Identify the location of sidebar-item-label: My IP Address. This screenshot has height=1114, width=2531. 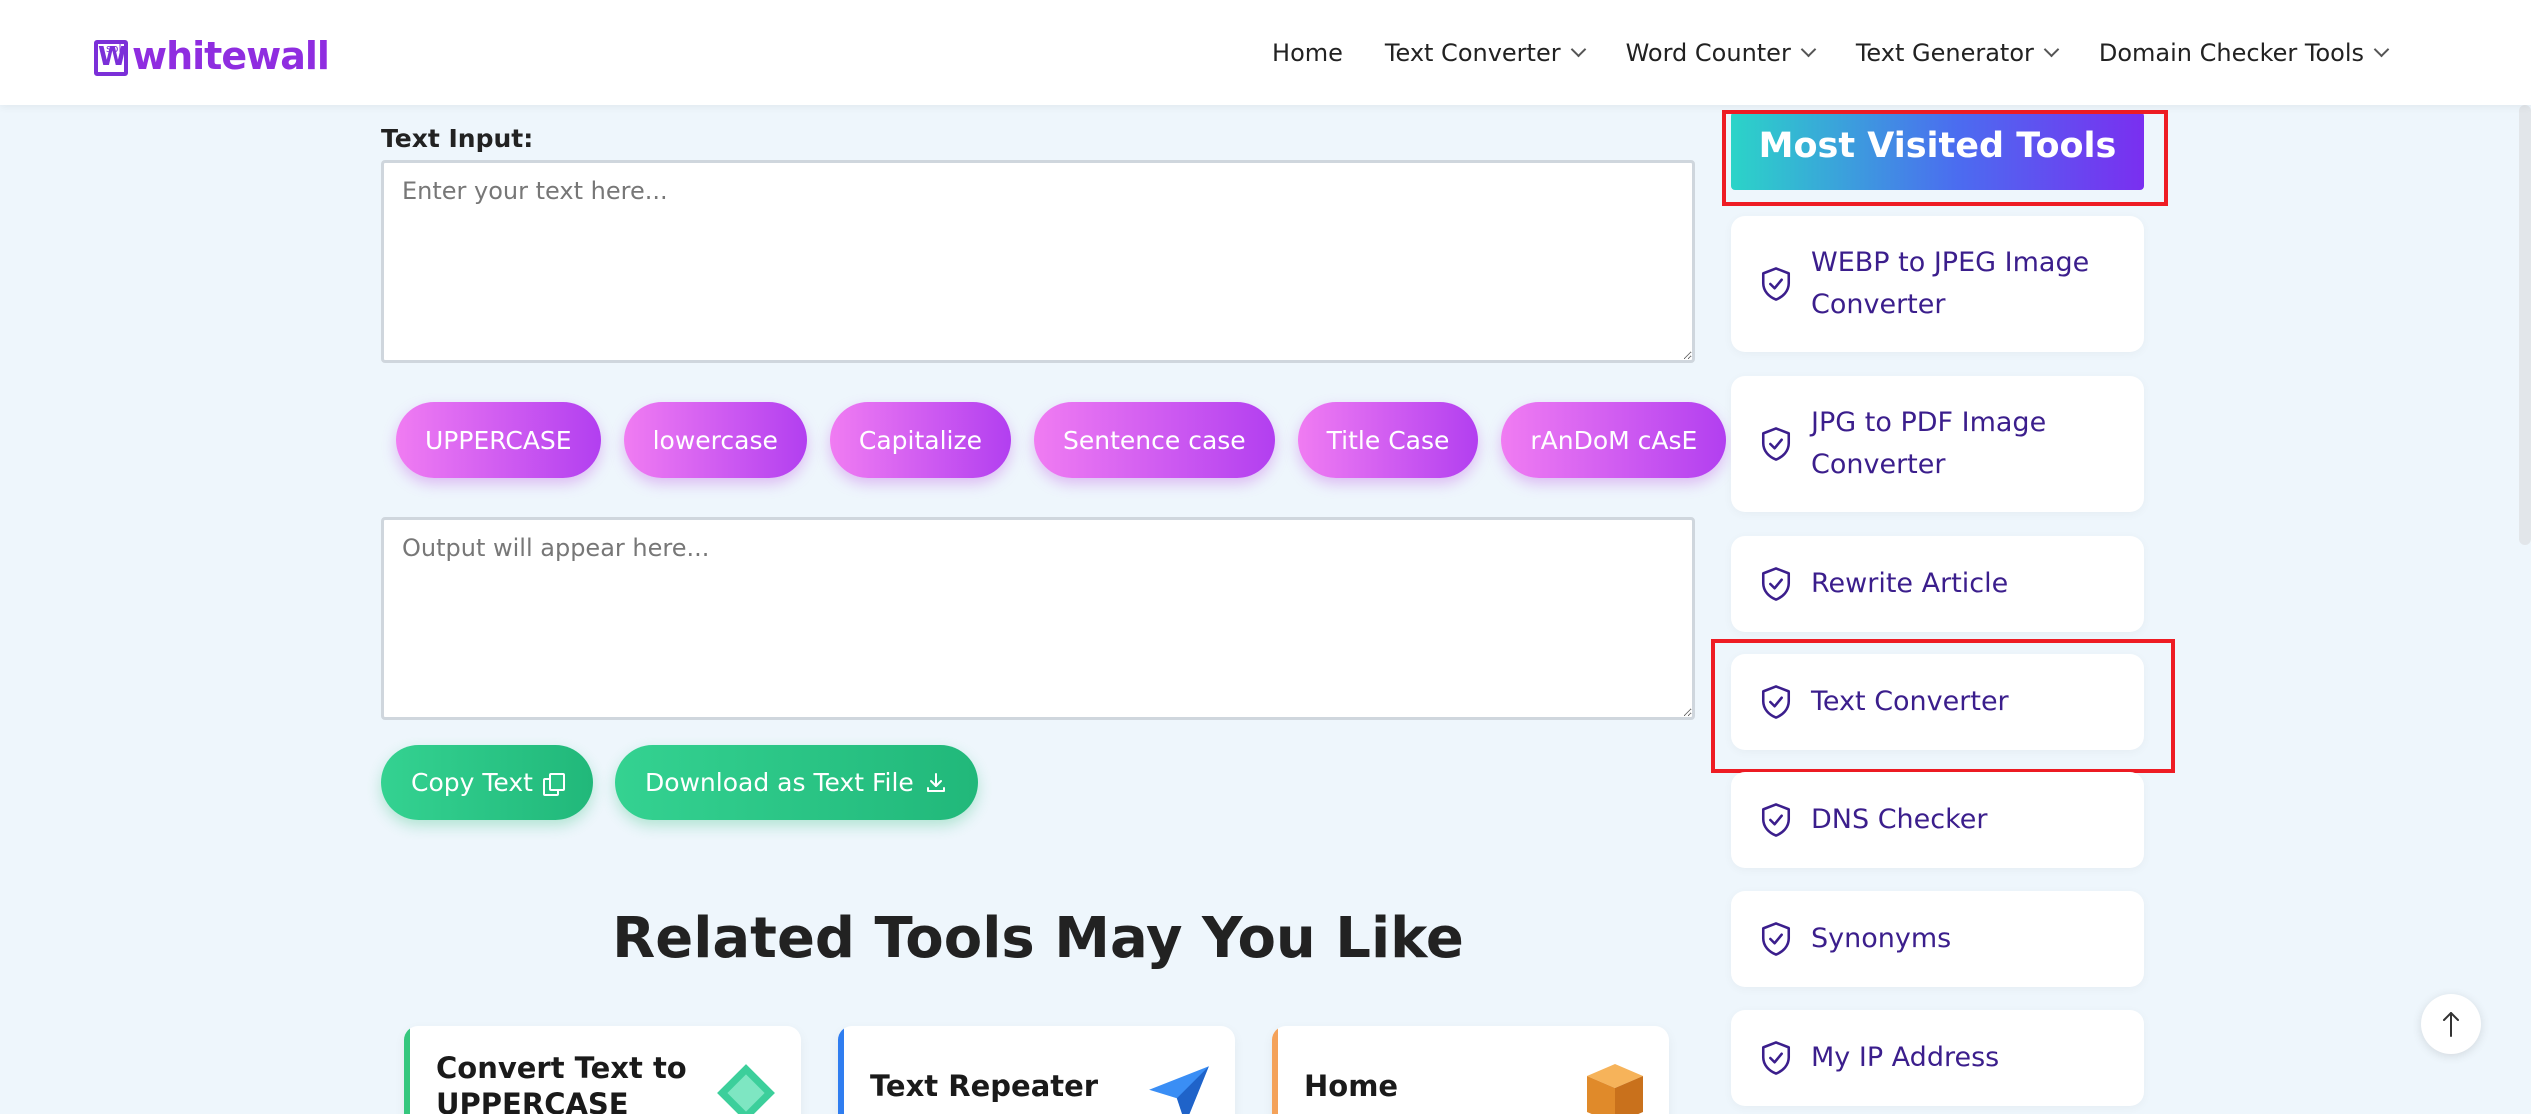
(1905, 1057).